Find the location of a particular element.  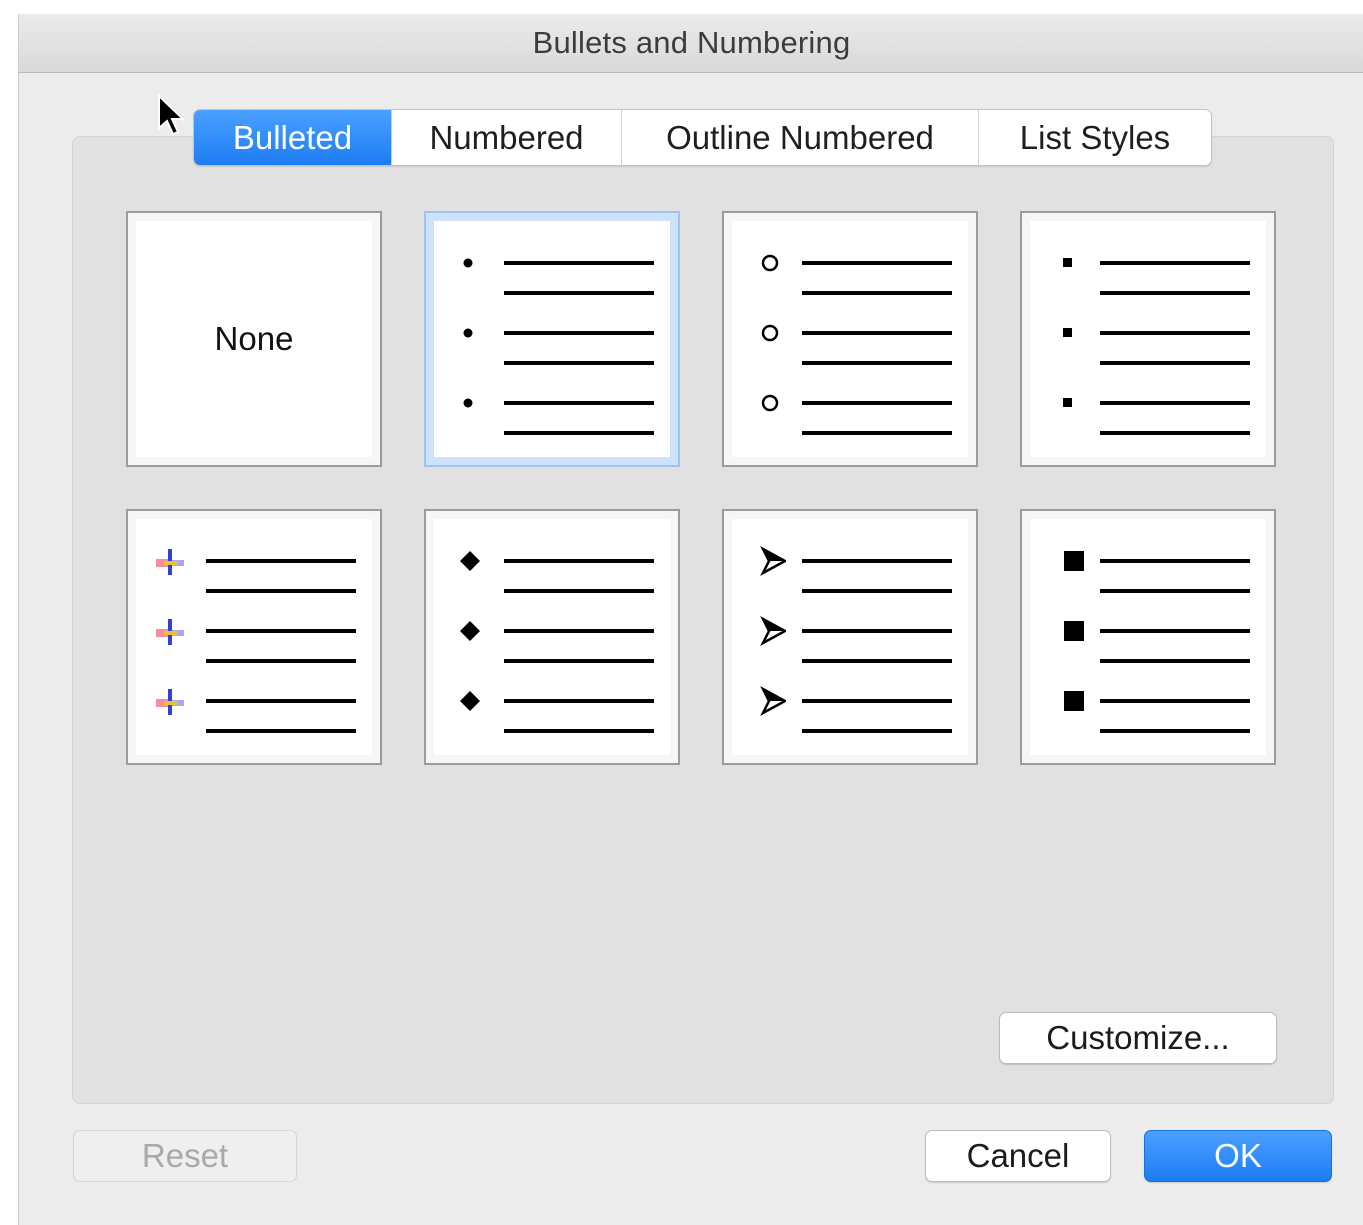

bullet-style-dot is located at coordinates (552, 339).